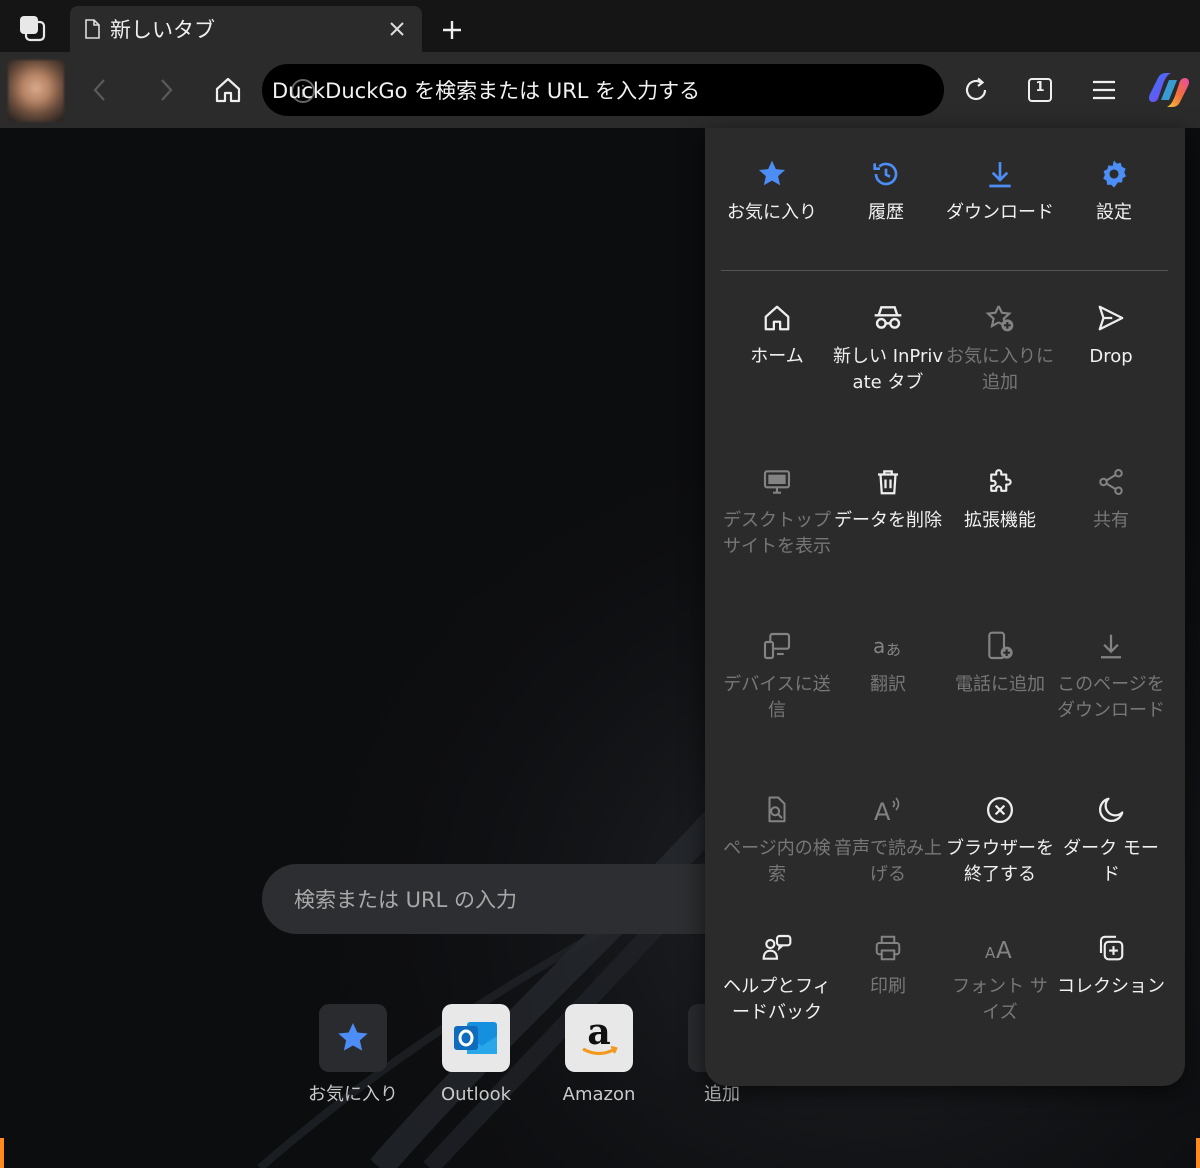 This screenshot has height=1168, width=1200. Describe the element at coordinates (888, 662) in the screenshot. I see `menu-translate: a あ 翻訳` at that location.